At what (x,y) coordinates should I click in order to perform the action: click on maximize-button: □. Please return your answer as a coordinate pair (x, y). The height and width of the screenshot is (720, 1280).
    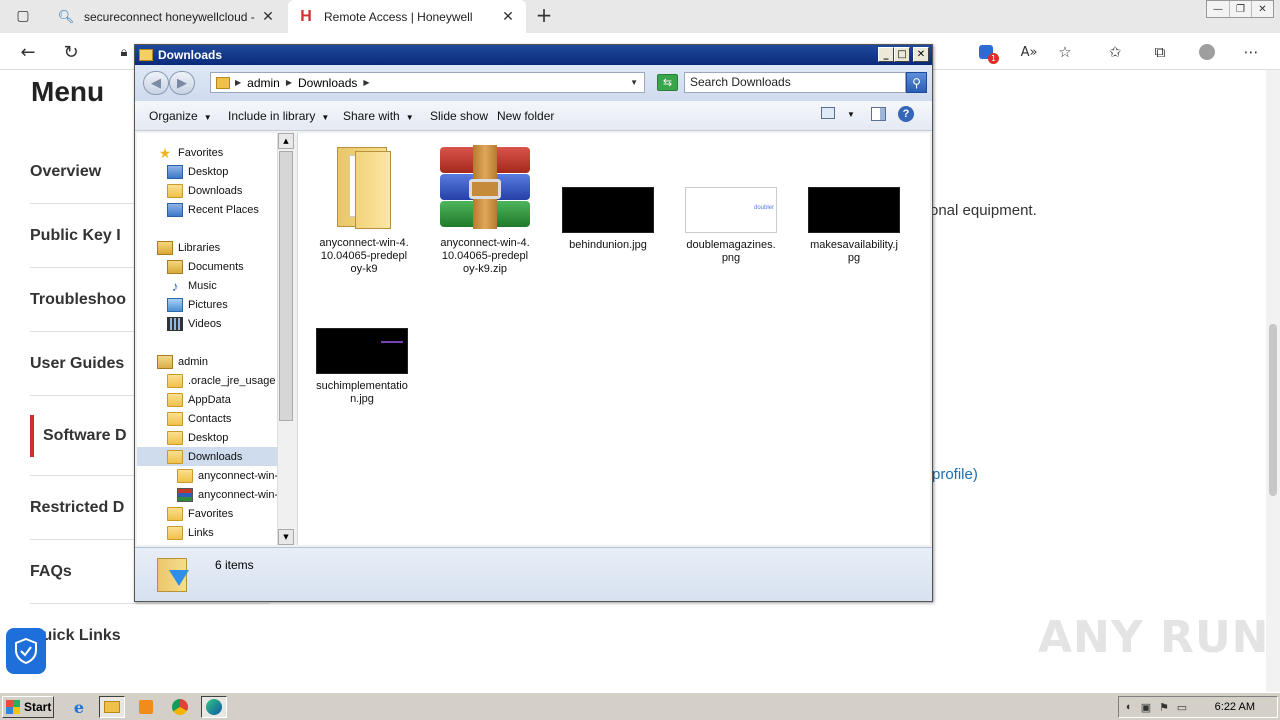
    Looking at the image, I should click on (902, 54).